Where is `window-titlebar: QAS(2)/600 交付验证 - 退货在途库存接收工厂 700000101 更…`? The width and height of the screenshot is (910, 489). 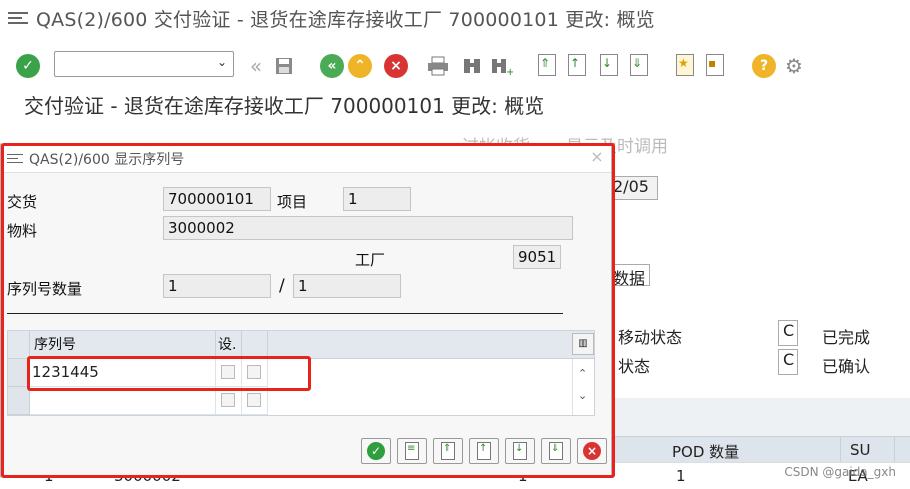
window-titlebar: QAS(2)/600 交付验证 - 退货在途库存接收工厂 700000101 更… is located at coordinates (455, 18).